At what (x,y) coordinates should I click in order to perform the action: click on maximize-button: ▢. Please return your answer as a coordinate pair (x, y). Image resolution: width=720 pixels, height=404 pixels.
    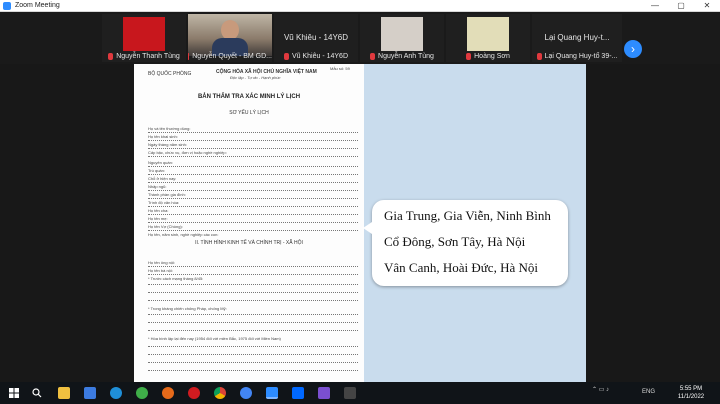
    Looking at the image, I should click on (681, 6).